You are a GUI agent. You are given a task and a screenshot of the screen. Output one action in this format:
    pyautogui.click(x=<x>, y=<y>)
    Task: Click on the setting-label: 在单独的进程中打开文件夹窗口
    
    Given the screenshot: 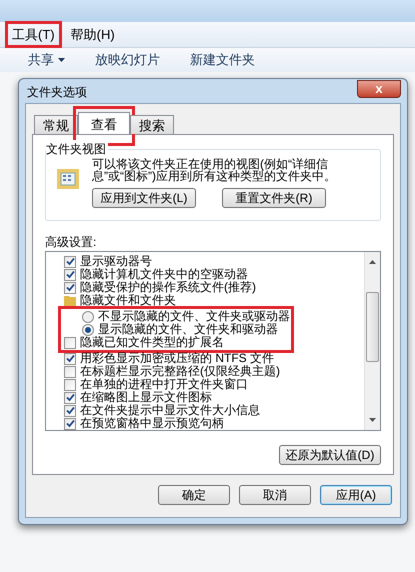 What is the action you would take?
    pyautogui.click(x=164, y=384)
    